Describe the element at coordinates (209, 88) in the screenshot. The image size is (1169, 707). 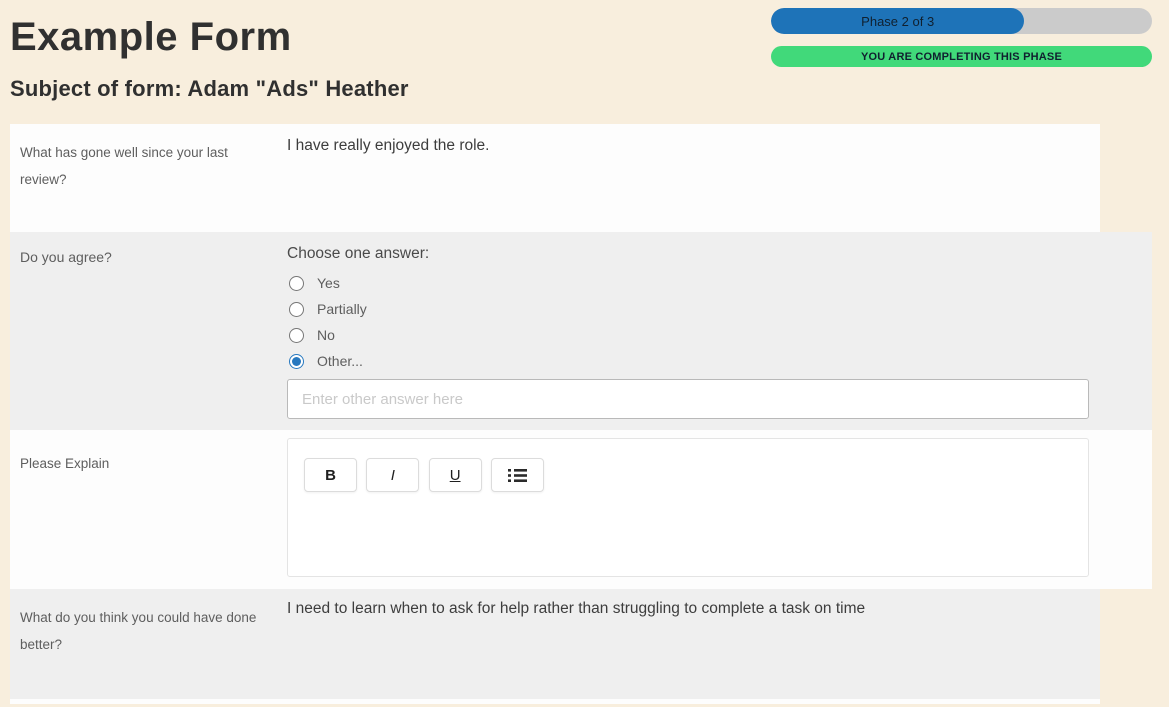
I see `form-subject: Subject of form: Adam "Ads" Heather` at that location.